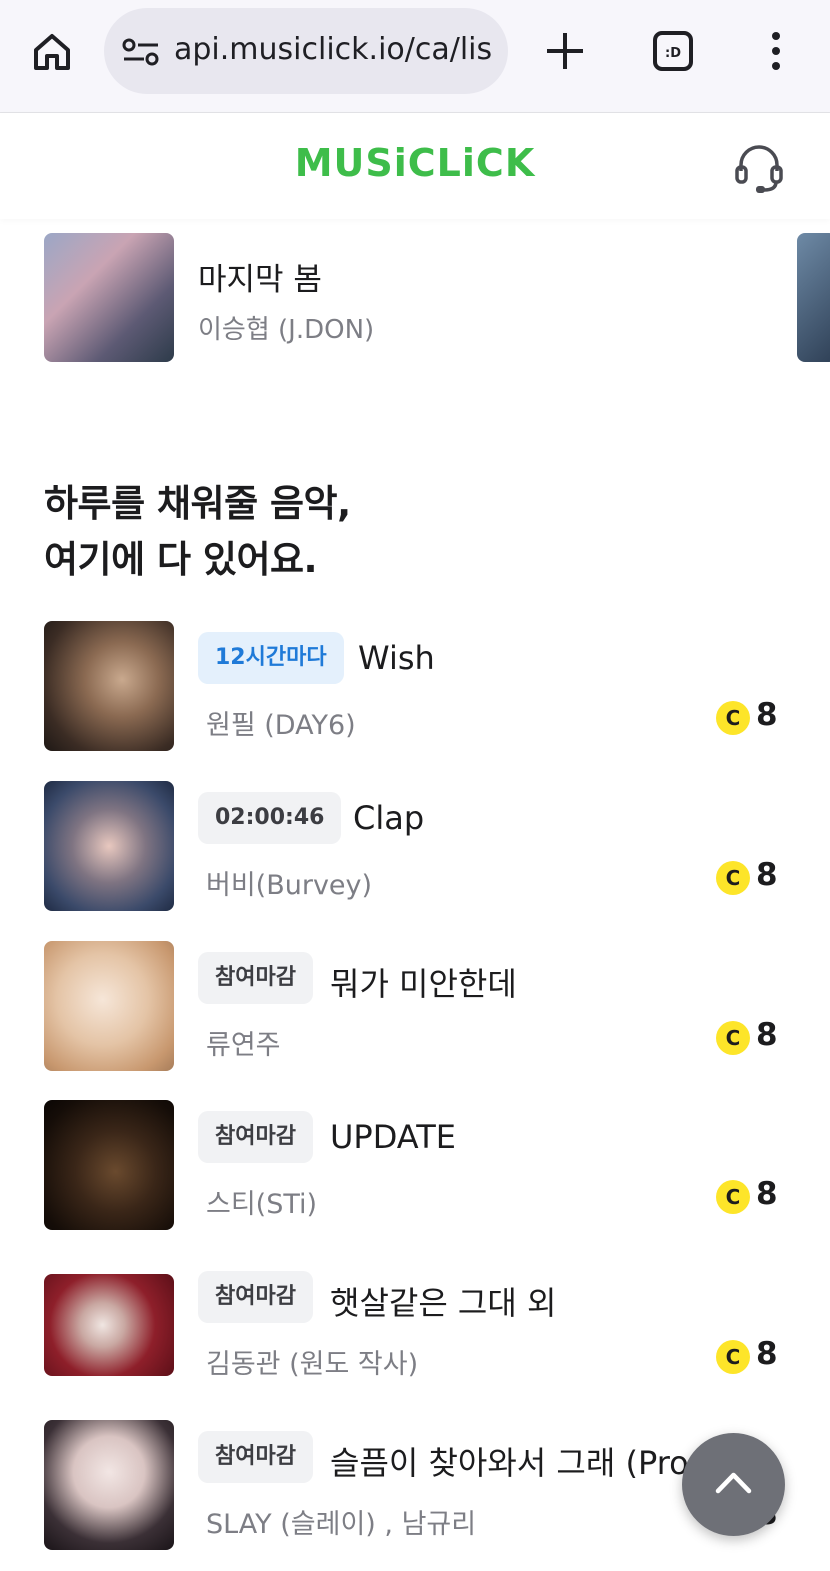 This screenshot has width=830, height=1571. Describe the element at coordinates (415, 1165) in the screenshot. I see `song-row: 참여마감 UPDATE 스티(STi) C 8` at that location.